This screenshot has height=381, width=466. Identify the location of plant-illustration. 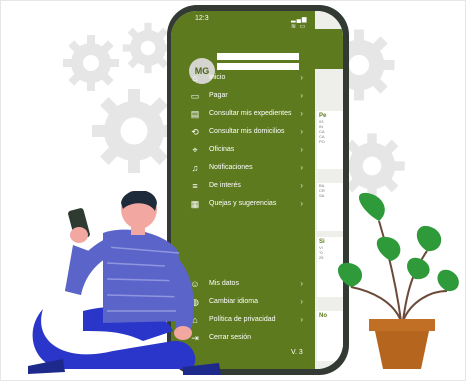
(398, 280).